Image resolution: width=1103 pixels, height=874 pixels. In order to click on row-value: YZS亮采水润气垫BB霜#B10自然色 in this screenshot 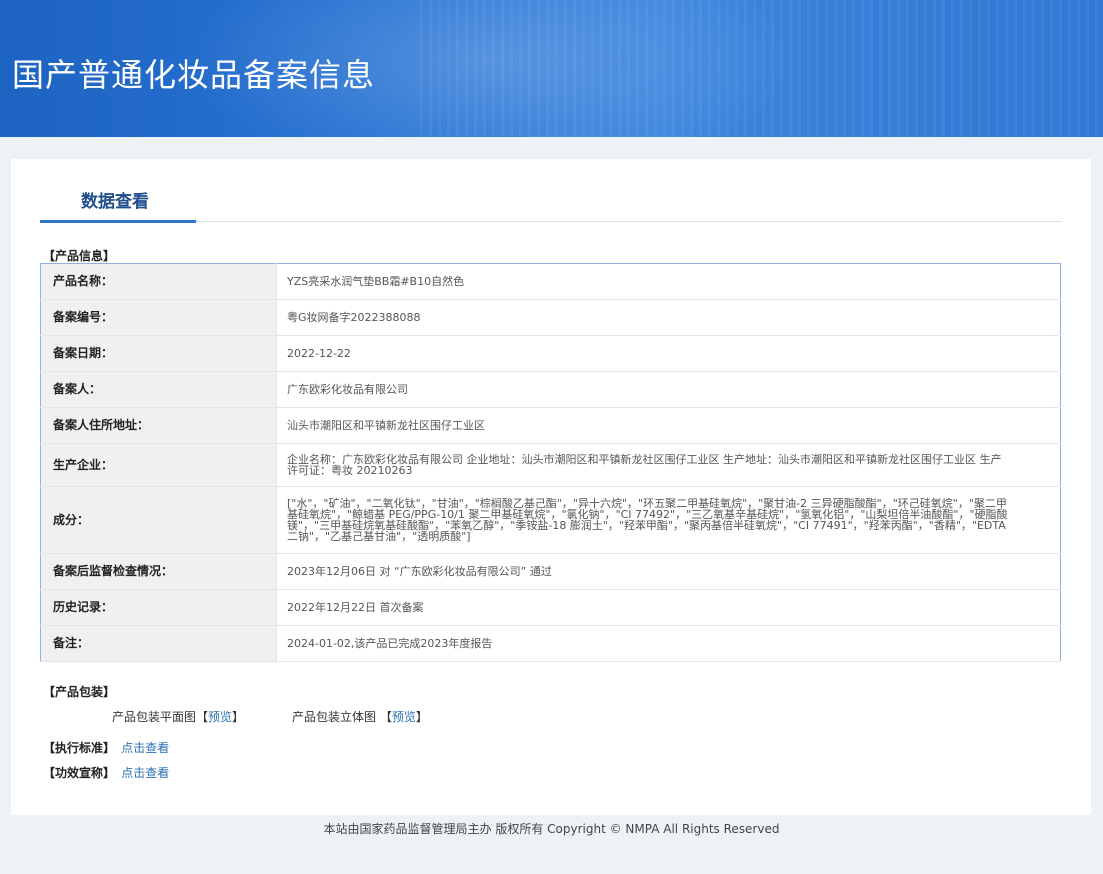, I will do `click(668, 281)`.